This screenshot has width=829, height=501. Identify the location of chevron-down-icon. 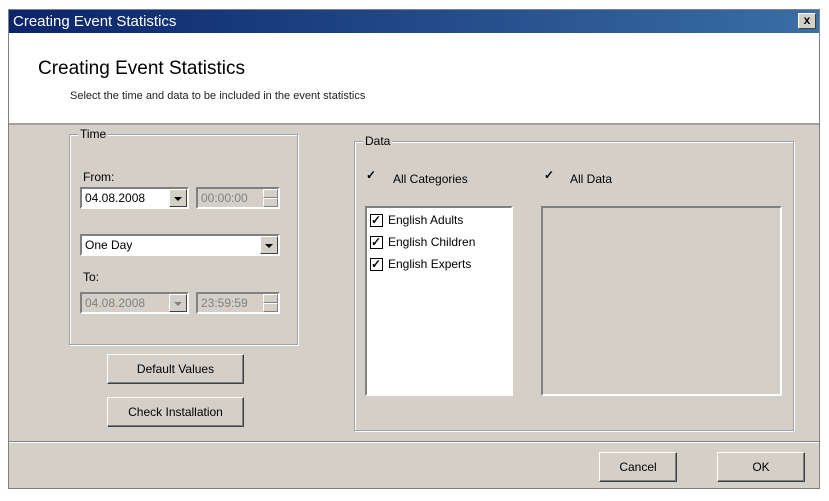
(269, 245).